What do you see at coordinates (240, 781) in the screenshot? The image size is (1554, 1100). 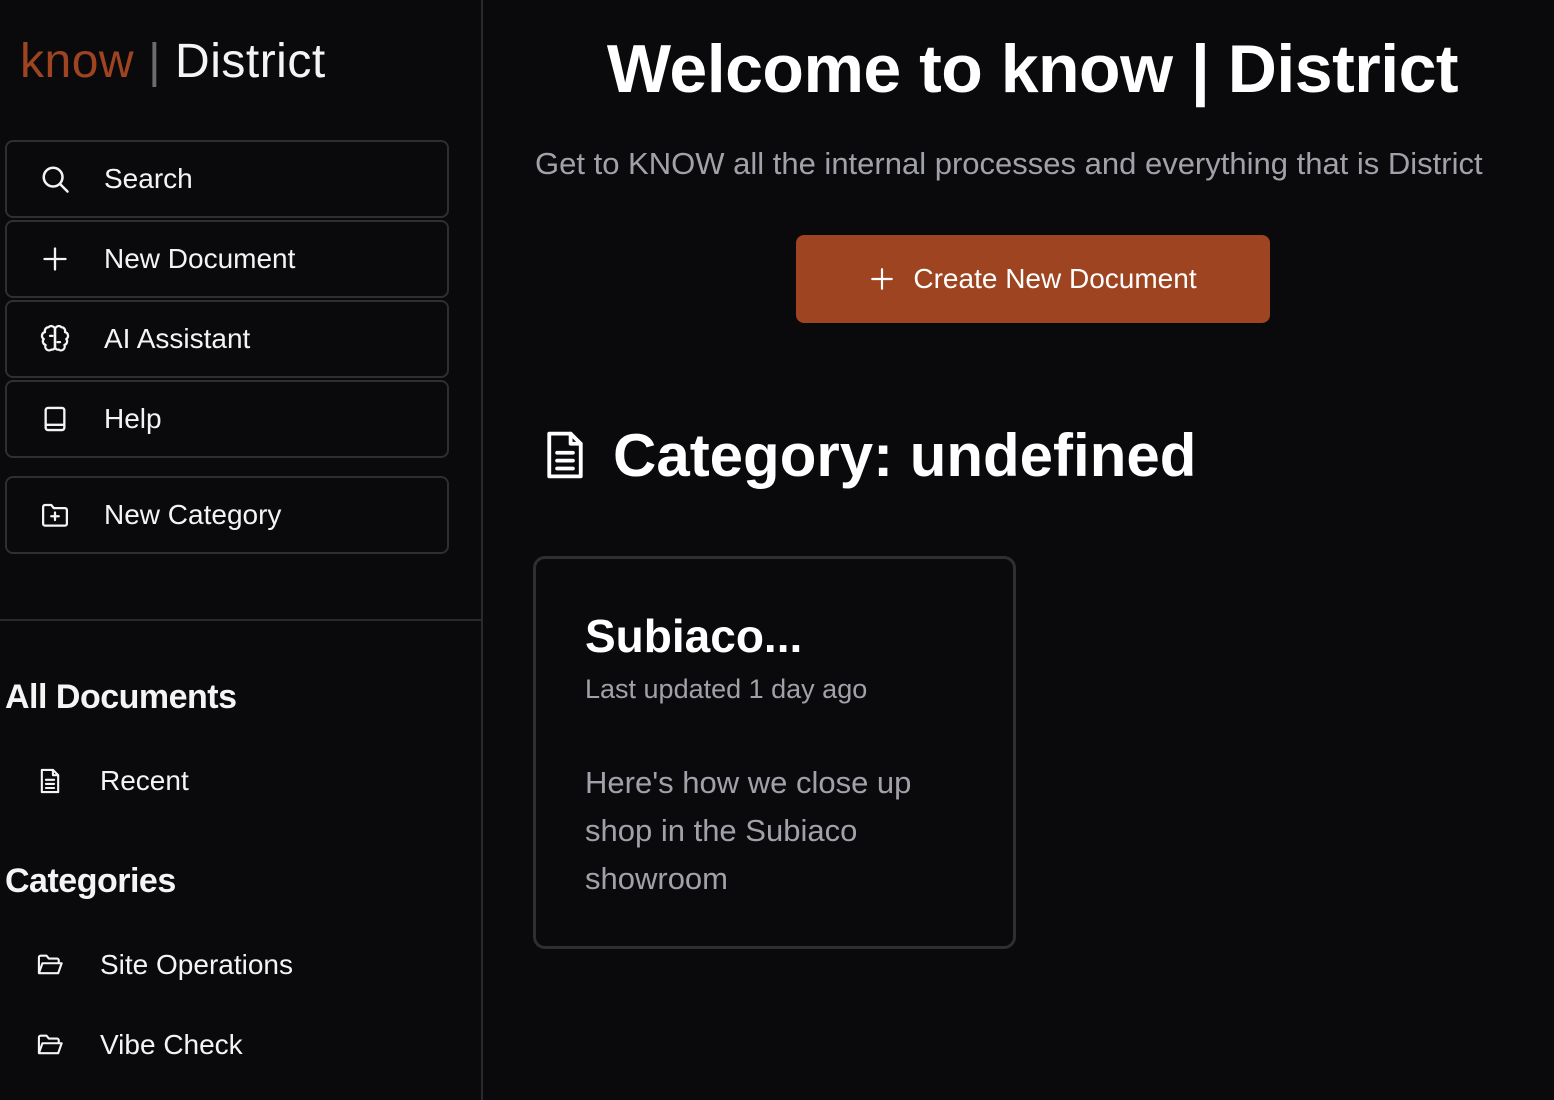 I see `sidebar-item-recent: Recent` at bounding box center [240, 781].